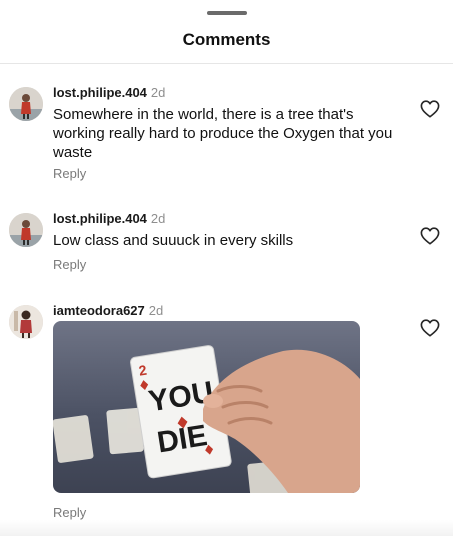 This screenshot has height=536, width=453. I want to click on page-title: Comments, so click(226, 39).